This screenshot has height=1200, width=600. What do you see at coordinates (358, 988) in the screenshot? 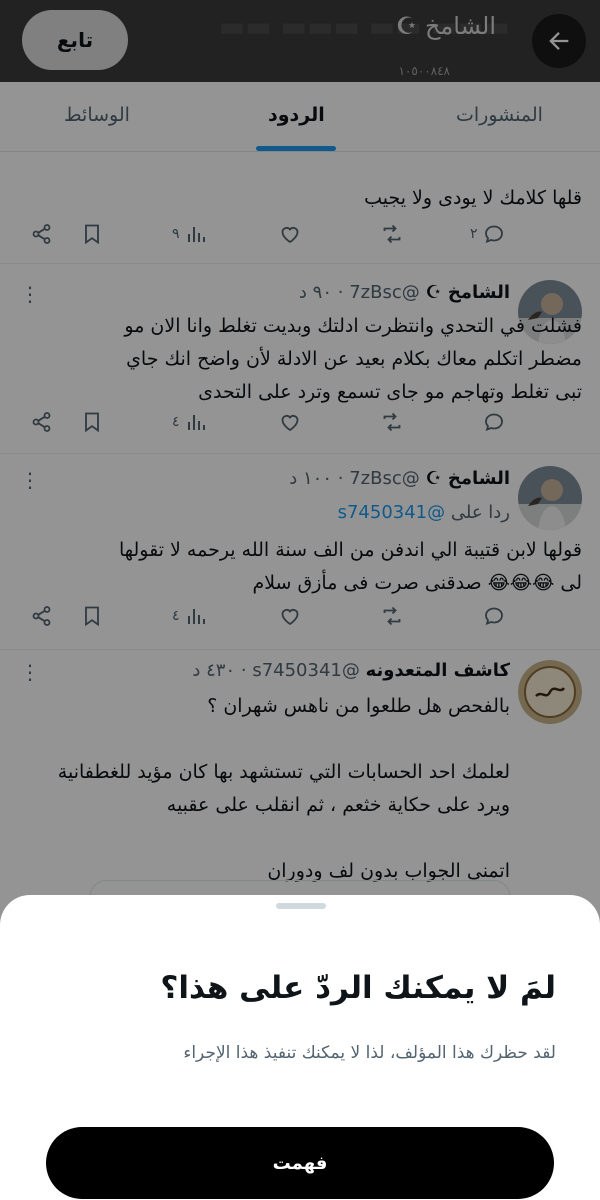
I see `sheet-title: لمَ لا يمكنك الردّ على هذا؟` at bounding box center [358, 988].